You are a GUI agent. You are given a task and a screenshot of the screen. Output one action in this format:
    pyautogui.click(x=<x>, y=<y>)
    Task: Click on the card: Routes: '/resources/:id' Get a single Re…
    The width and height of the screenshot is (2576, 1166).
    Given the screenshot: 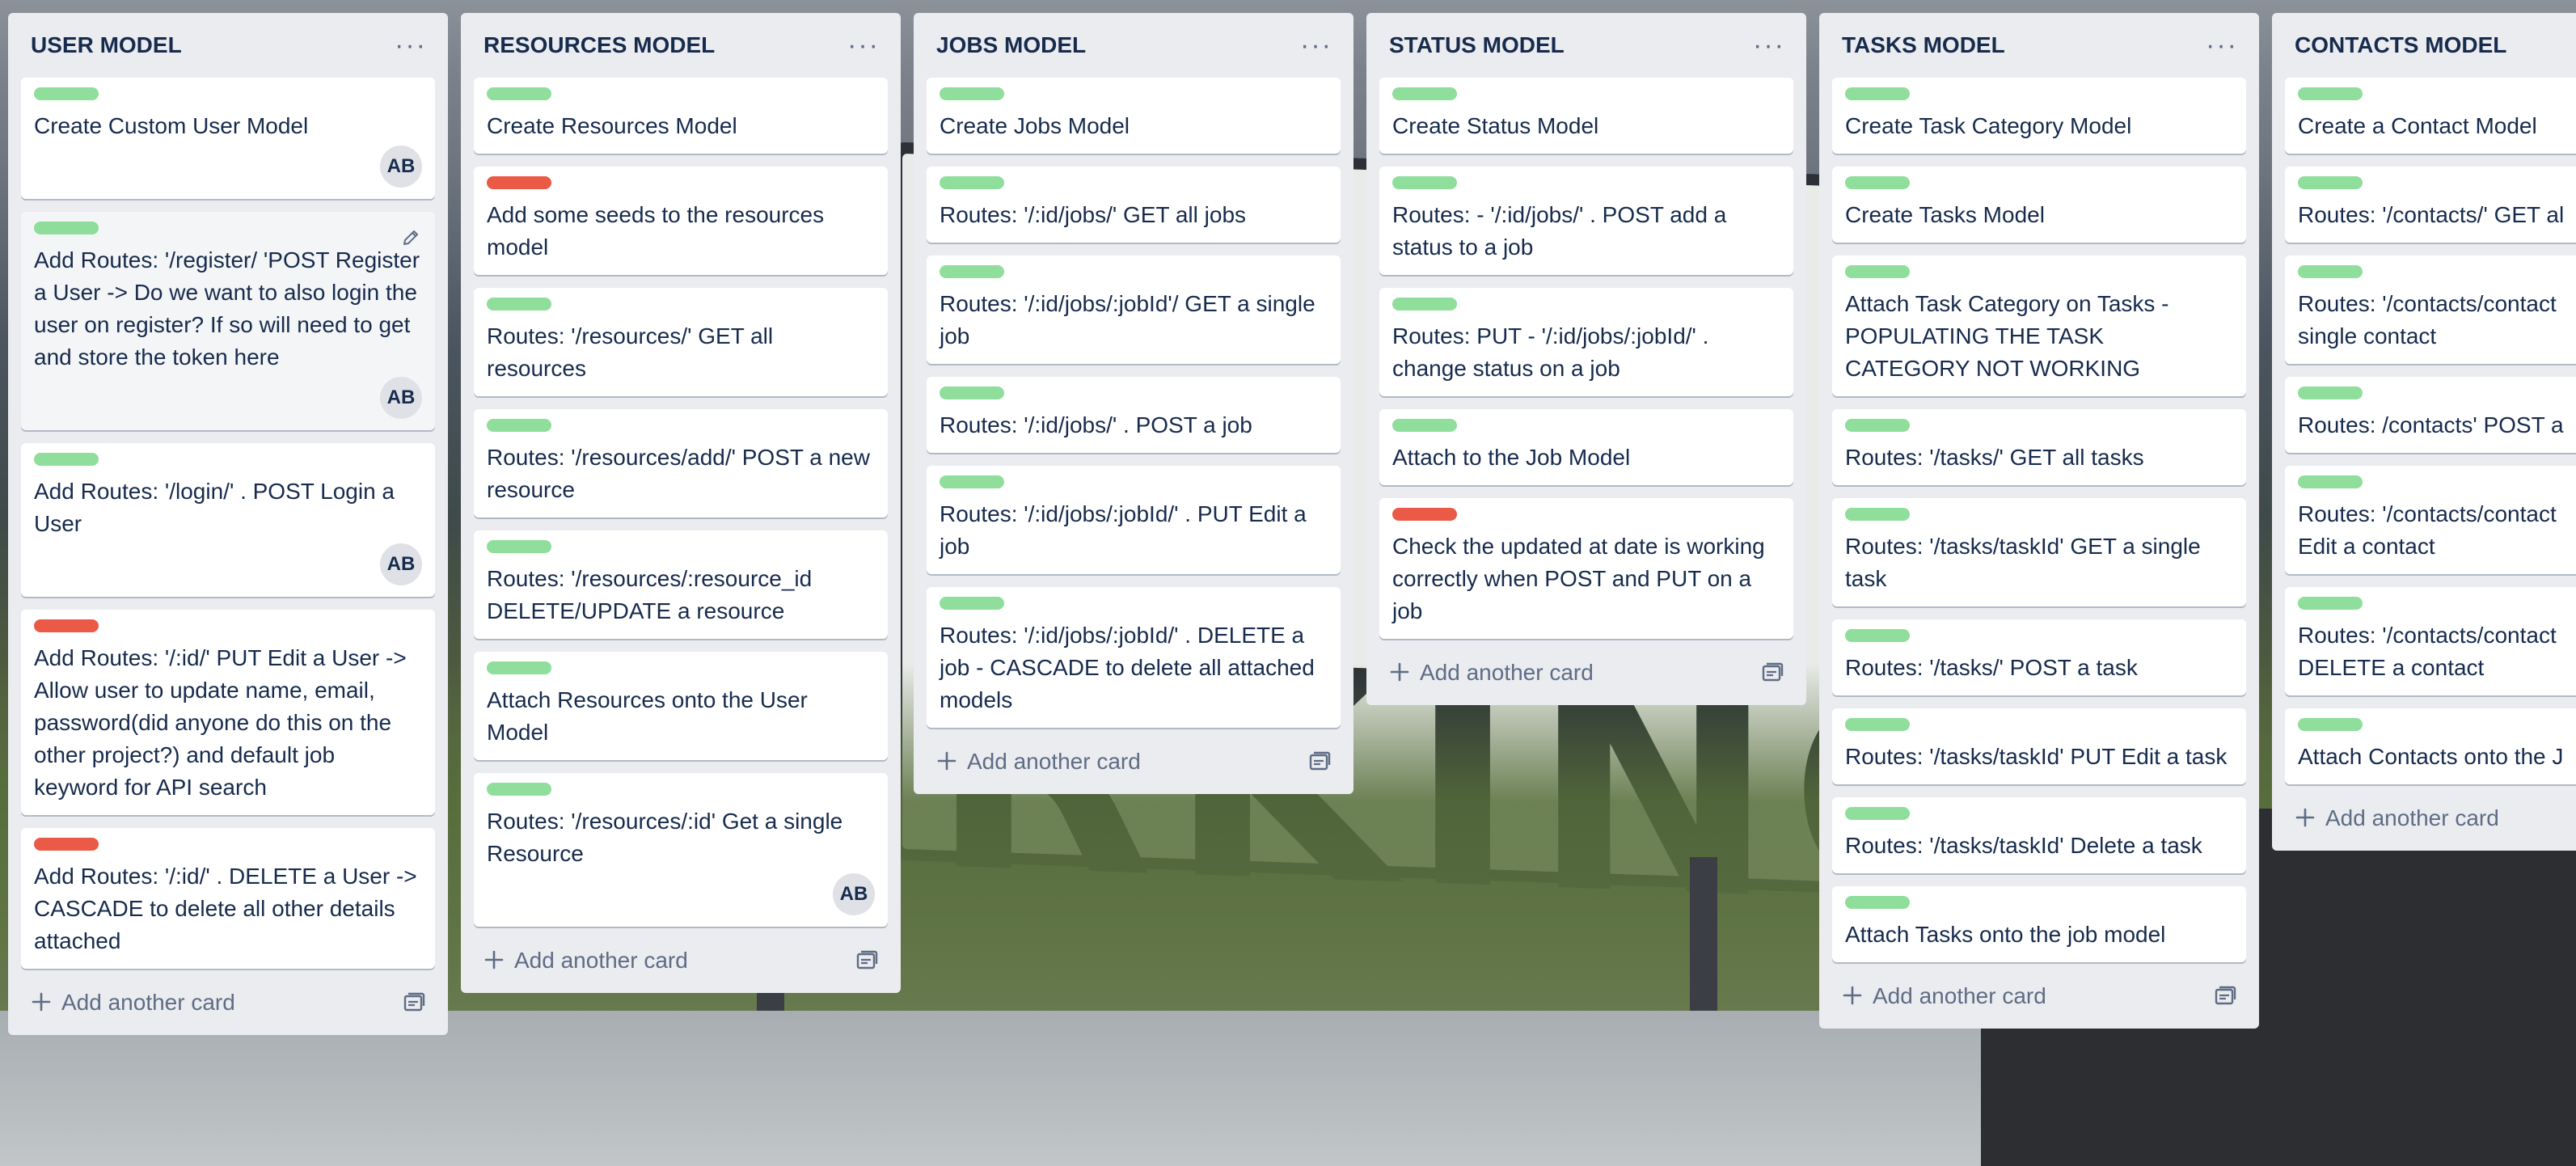 What is the action you would take?
    pyautogui.click(x=681, y=850)
    